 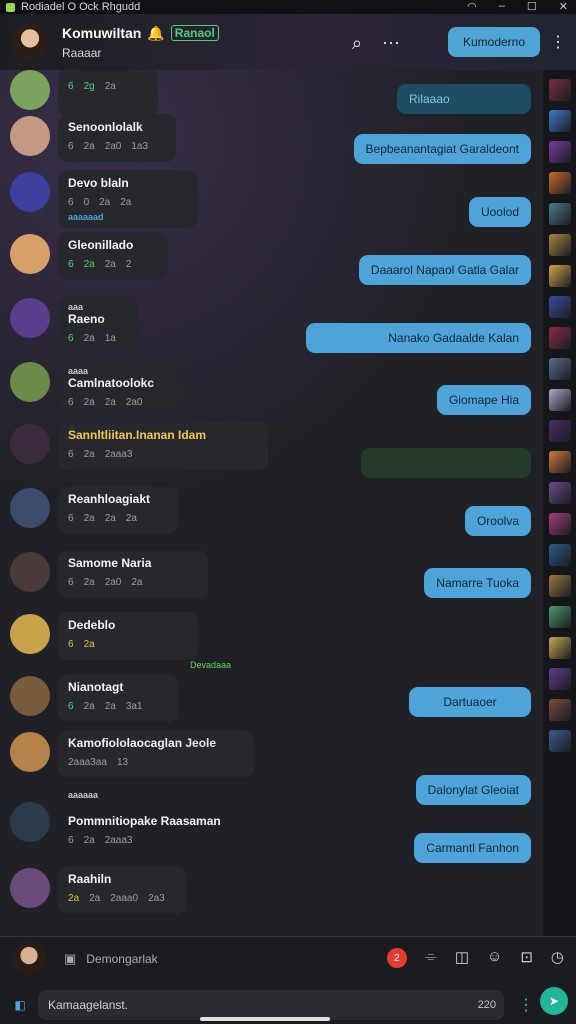 I want to click on close-button: ✕, so click(x=563, y=6).